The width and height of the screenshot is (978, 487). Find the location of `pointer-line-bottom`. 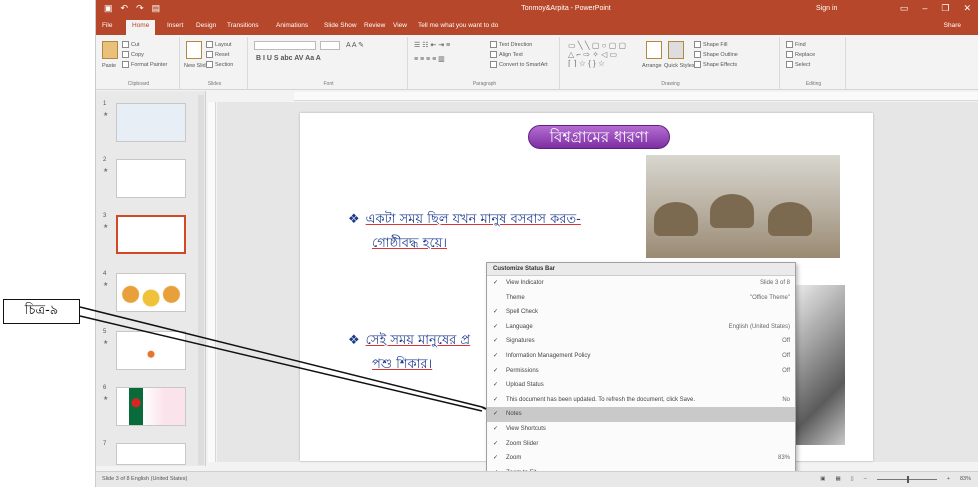

pointer-line-bottom is located at coordinates (281, 363).